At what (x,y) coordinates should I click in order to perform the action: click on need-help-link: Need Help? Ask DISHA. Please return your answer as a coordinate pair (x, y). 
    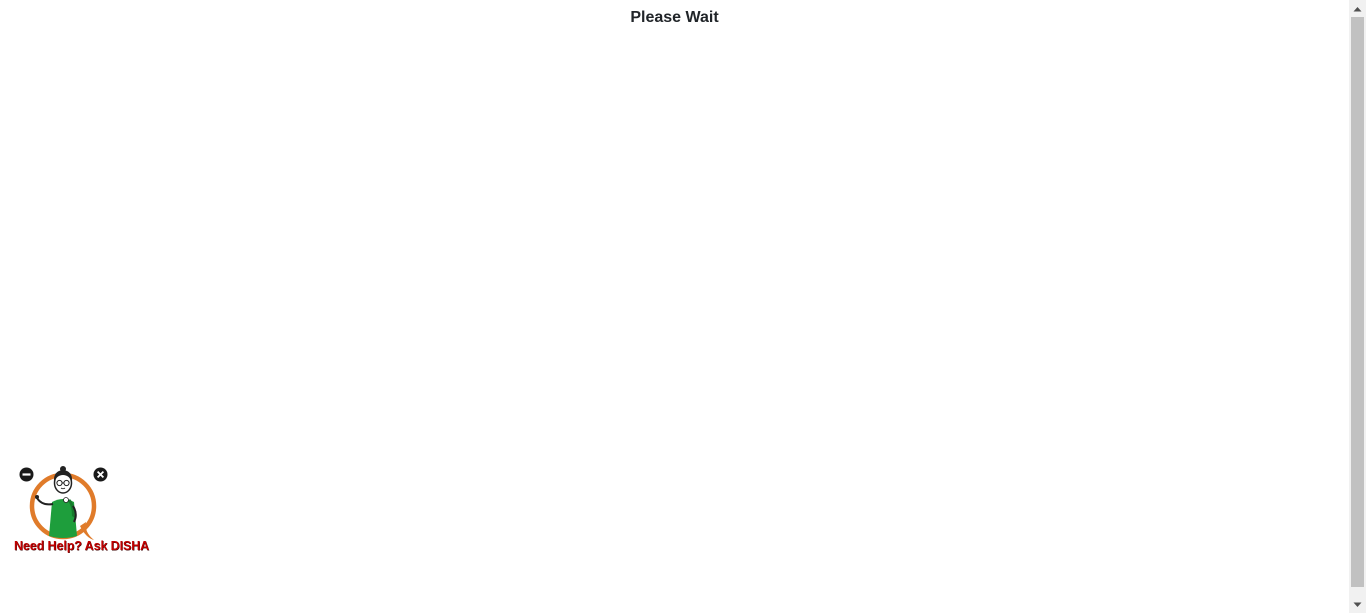
    Looking at the image, I should click on (81, 546).